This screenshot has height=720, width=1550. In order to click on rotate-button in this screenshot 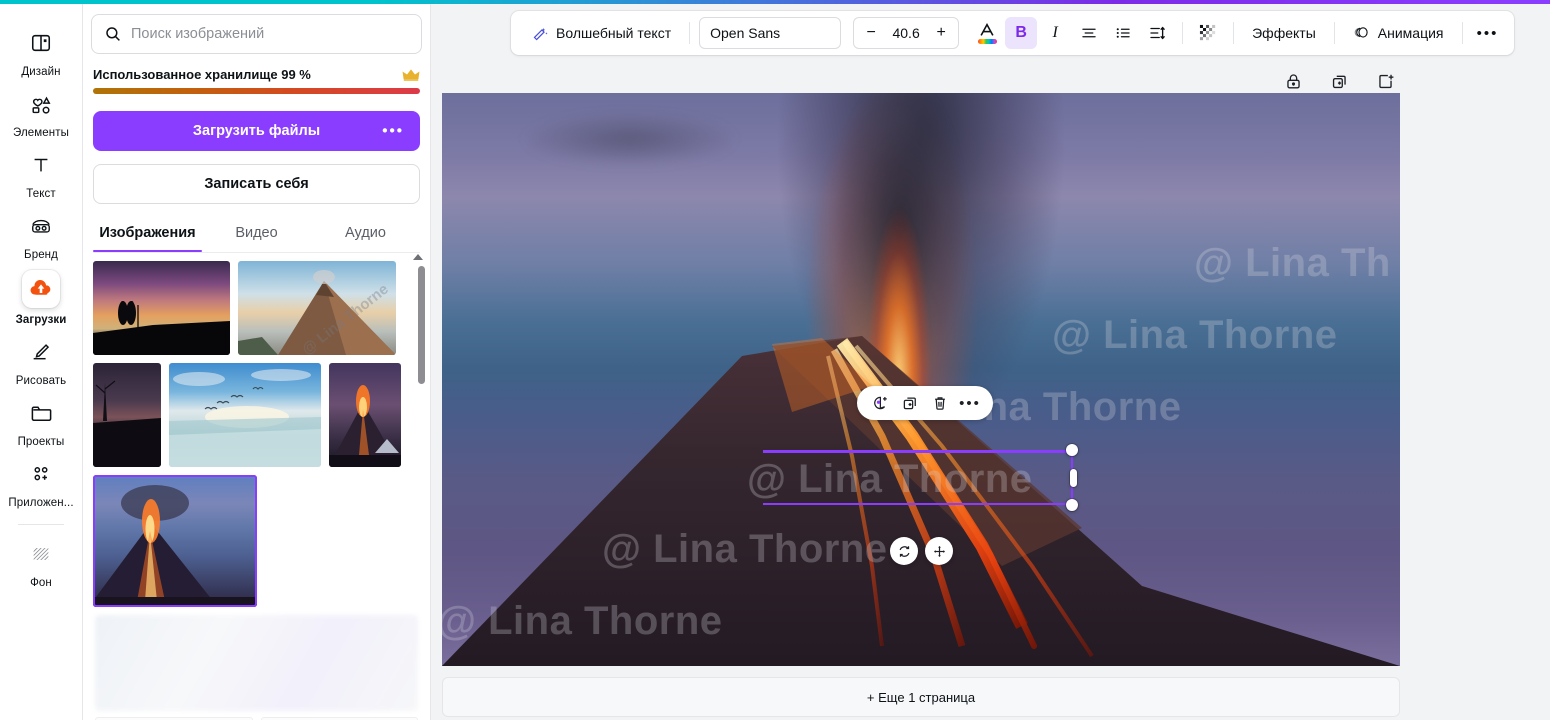, I will do `click(904, 551)`.